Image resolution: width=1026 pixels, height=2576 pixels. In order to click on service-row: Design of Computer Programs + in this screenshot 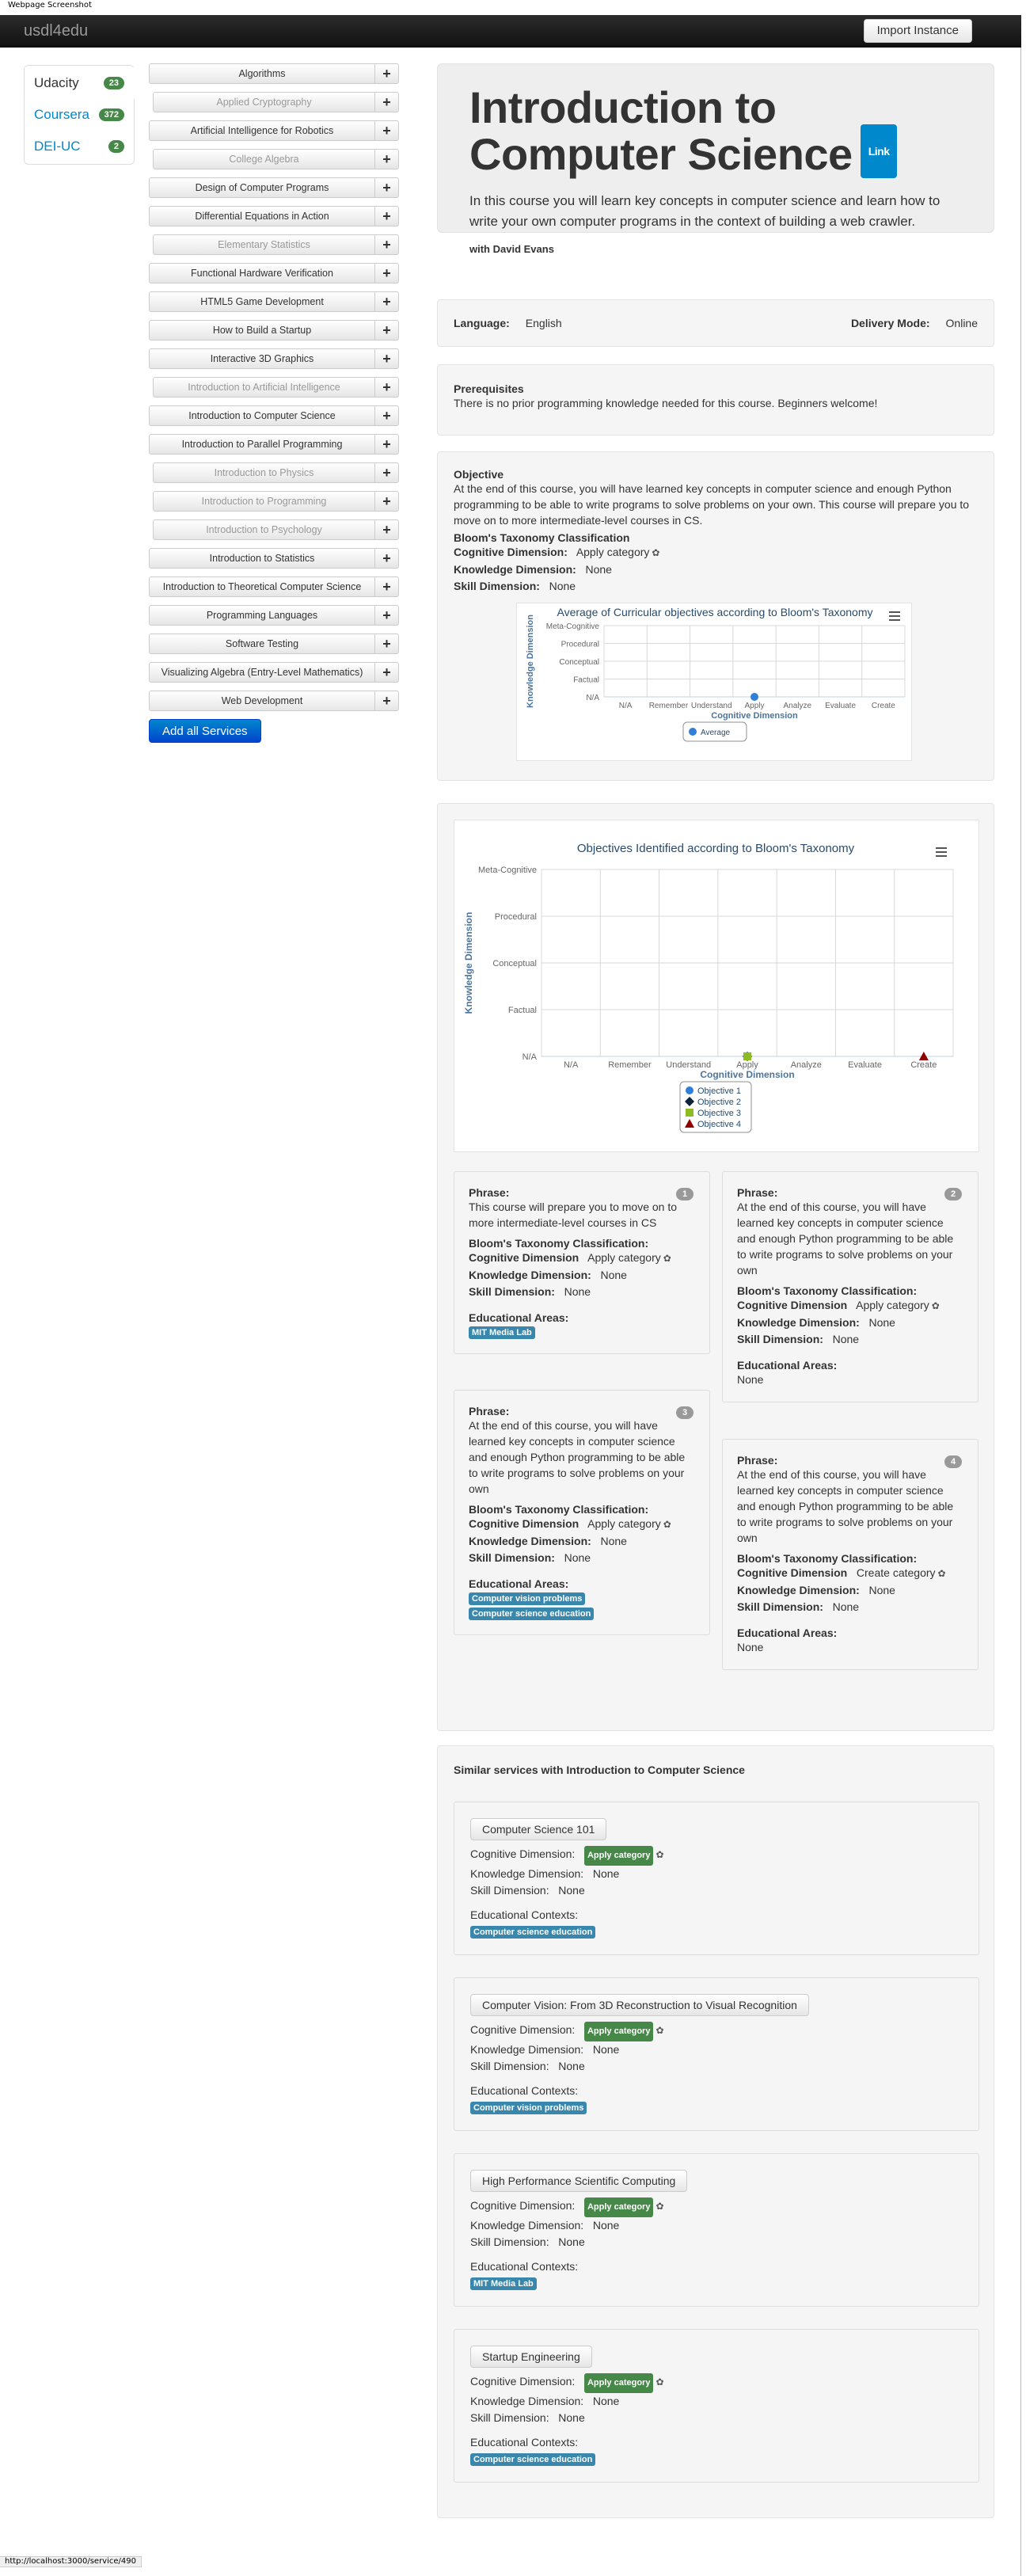, I will do `click(274, 187)`.